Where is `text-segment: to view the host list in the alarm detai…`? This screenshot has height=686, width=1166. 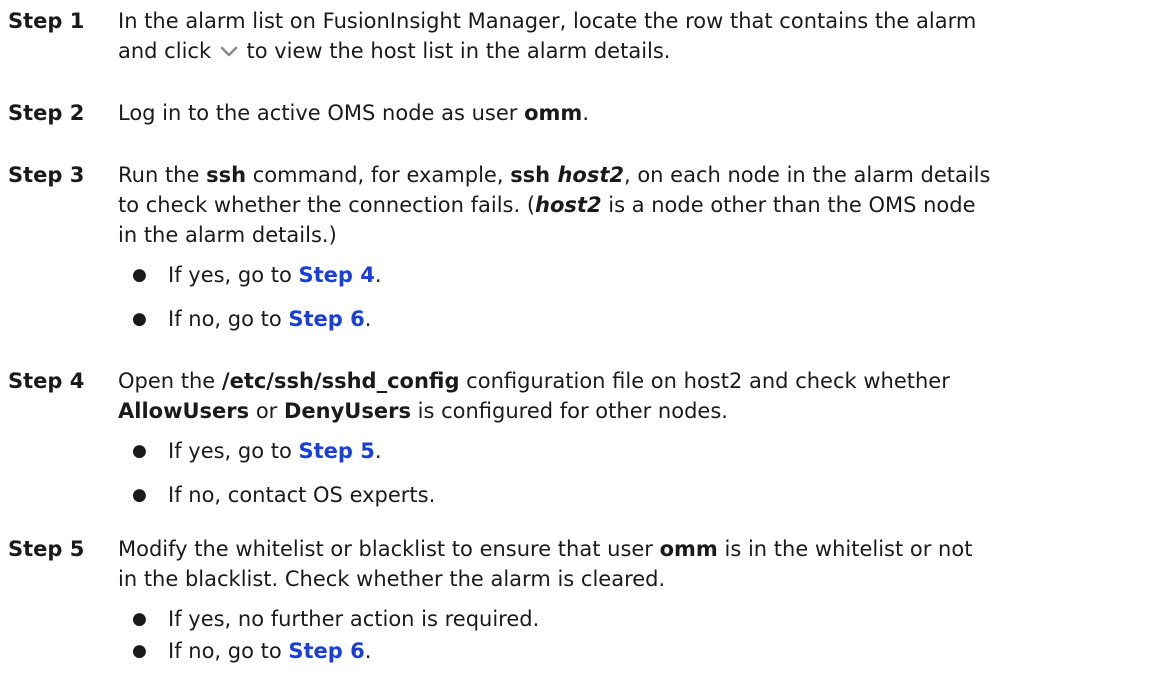
text-segment: to view the host list in the alarm detai… is located at coordinates (455, 51).